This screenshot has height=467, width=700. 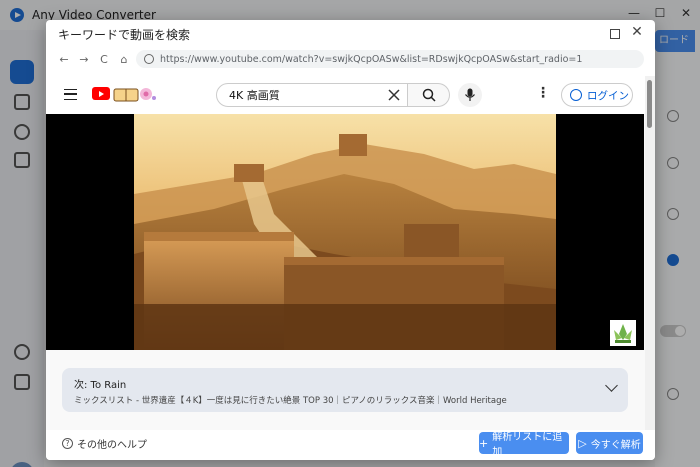 I want to click on voice-search-button, so click(x=470, y=95).